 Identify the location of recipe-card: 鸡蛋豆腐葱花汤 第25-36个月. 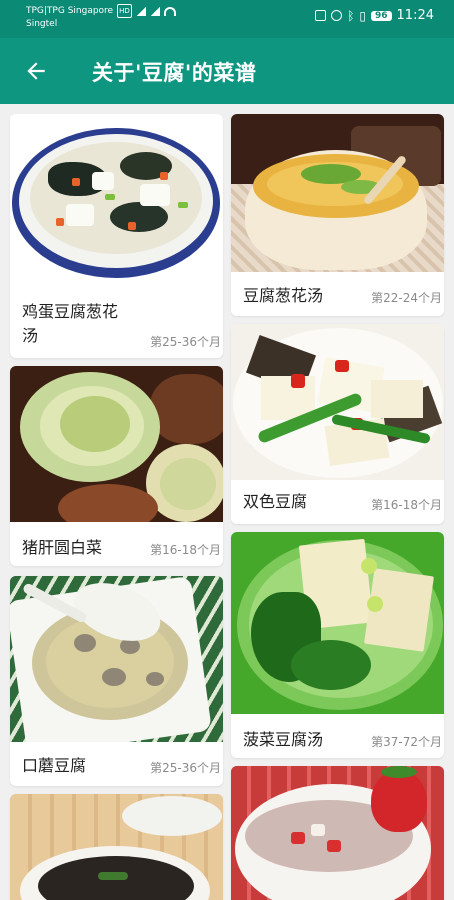
(116, 236).